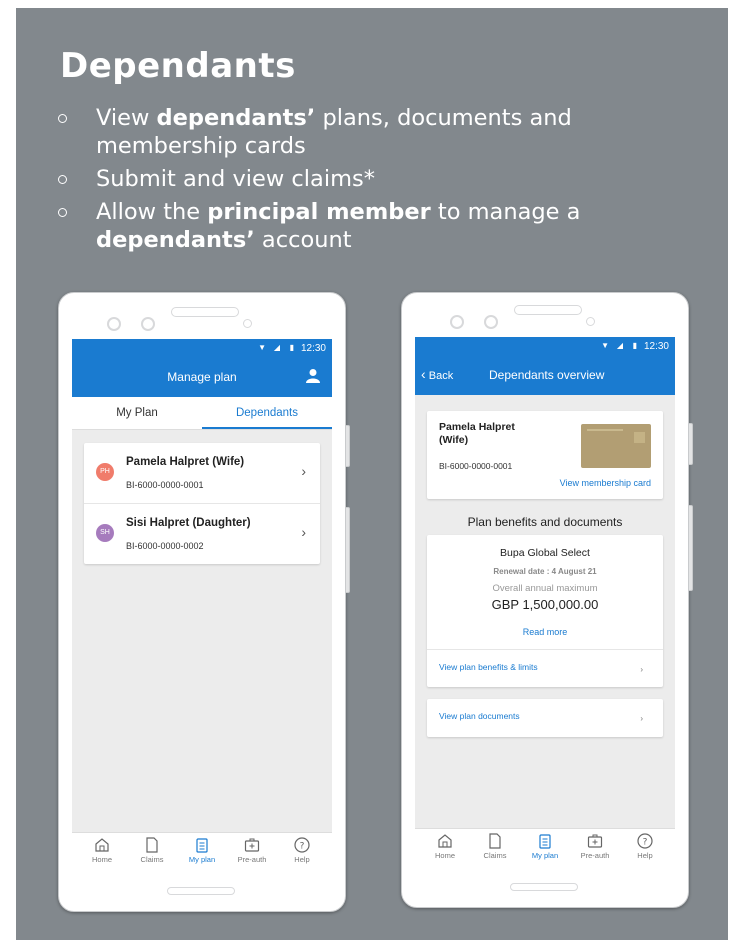  I want to click on view-plan-benefits-link: View plan benefits & limits, so click(488, 667).